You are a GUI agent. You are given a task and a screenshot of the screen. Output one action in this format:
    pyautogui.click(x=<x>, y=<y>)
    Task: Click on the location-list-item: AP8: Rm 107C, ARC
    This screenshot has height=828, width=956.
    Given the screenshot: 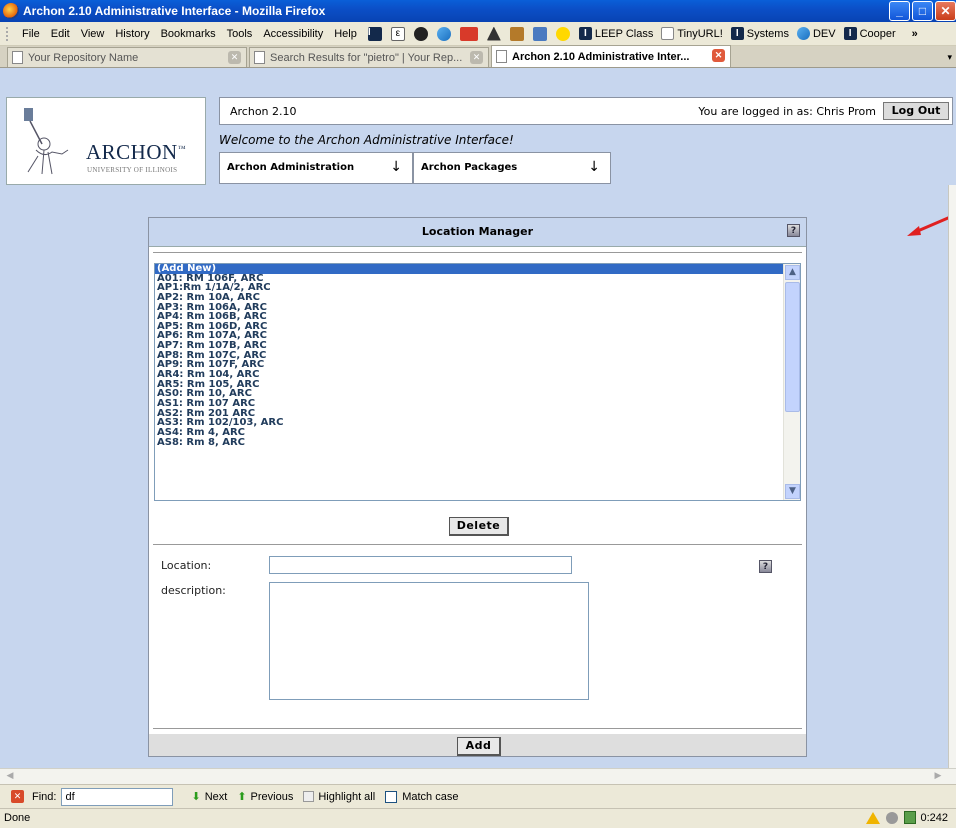 What is the action you would take?
    pyautogui.click(x=469, y=356)
    